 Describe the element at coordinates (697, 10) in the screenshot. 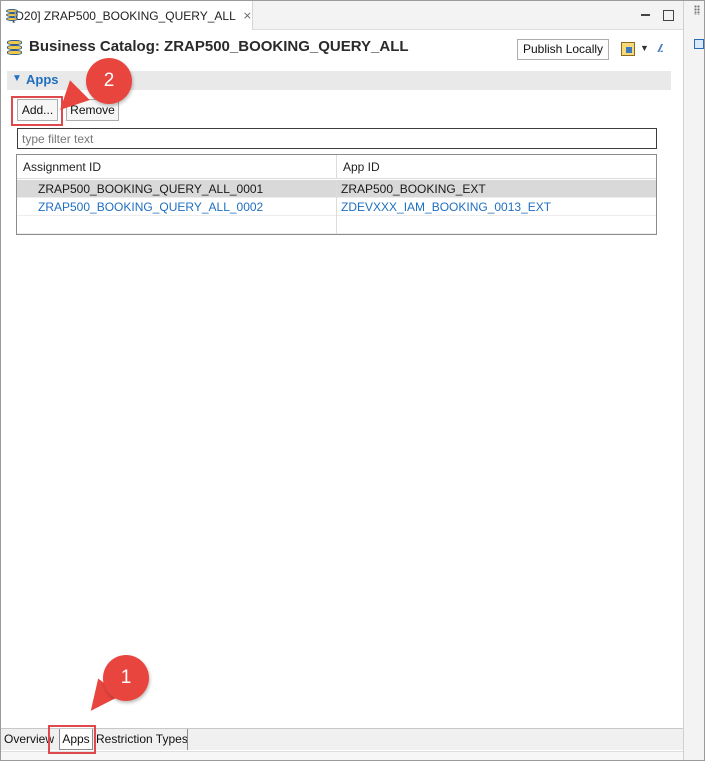

I see `drag-handle-icon` at that location.